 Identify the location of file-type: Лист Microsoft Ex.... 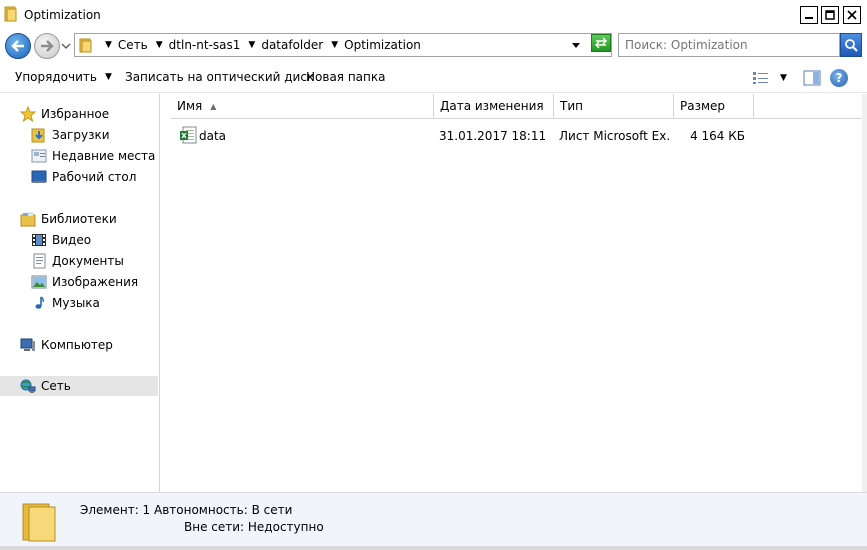
(614, 136).